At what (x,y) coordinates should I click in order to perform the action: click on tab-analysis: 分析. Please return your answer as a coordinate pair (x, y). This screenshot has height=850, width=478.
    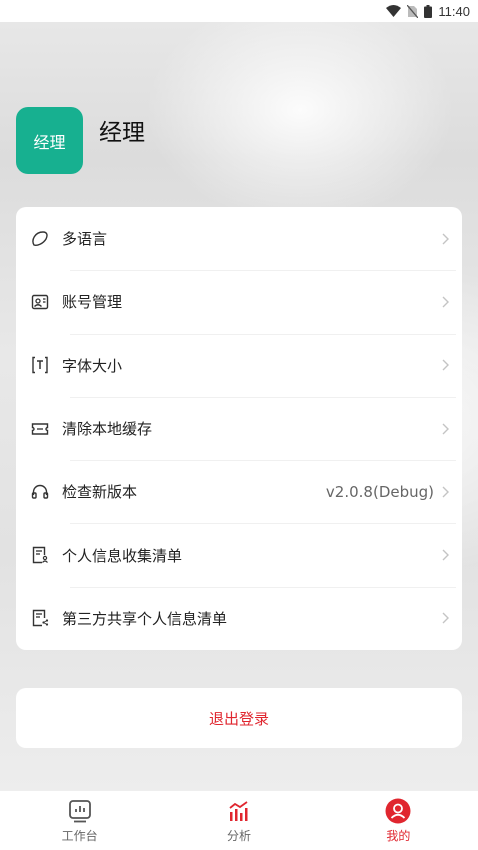
    Looking at the image, I should click on (238, 820).